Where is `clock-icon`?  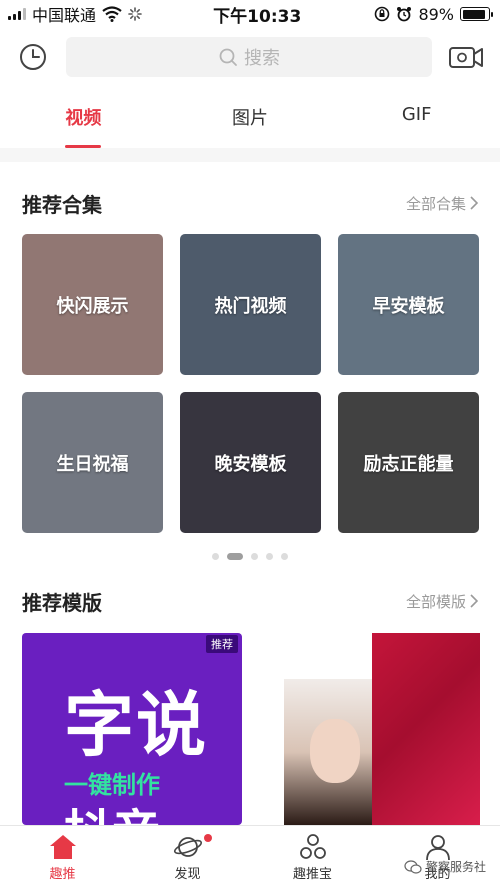 clock-icon is located at coordinates (33, 57).